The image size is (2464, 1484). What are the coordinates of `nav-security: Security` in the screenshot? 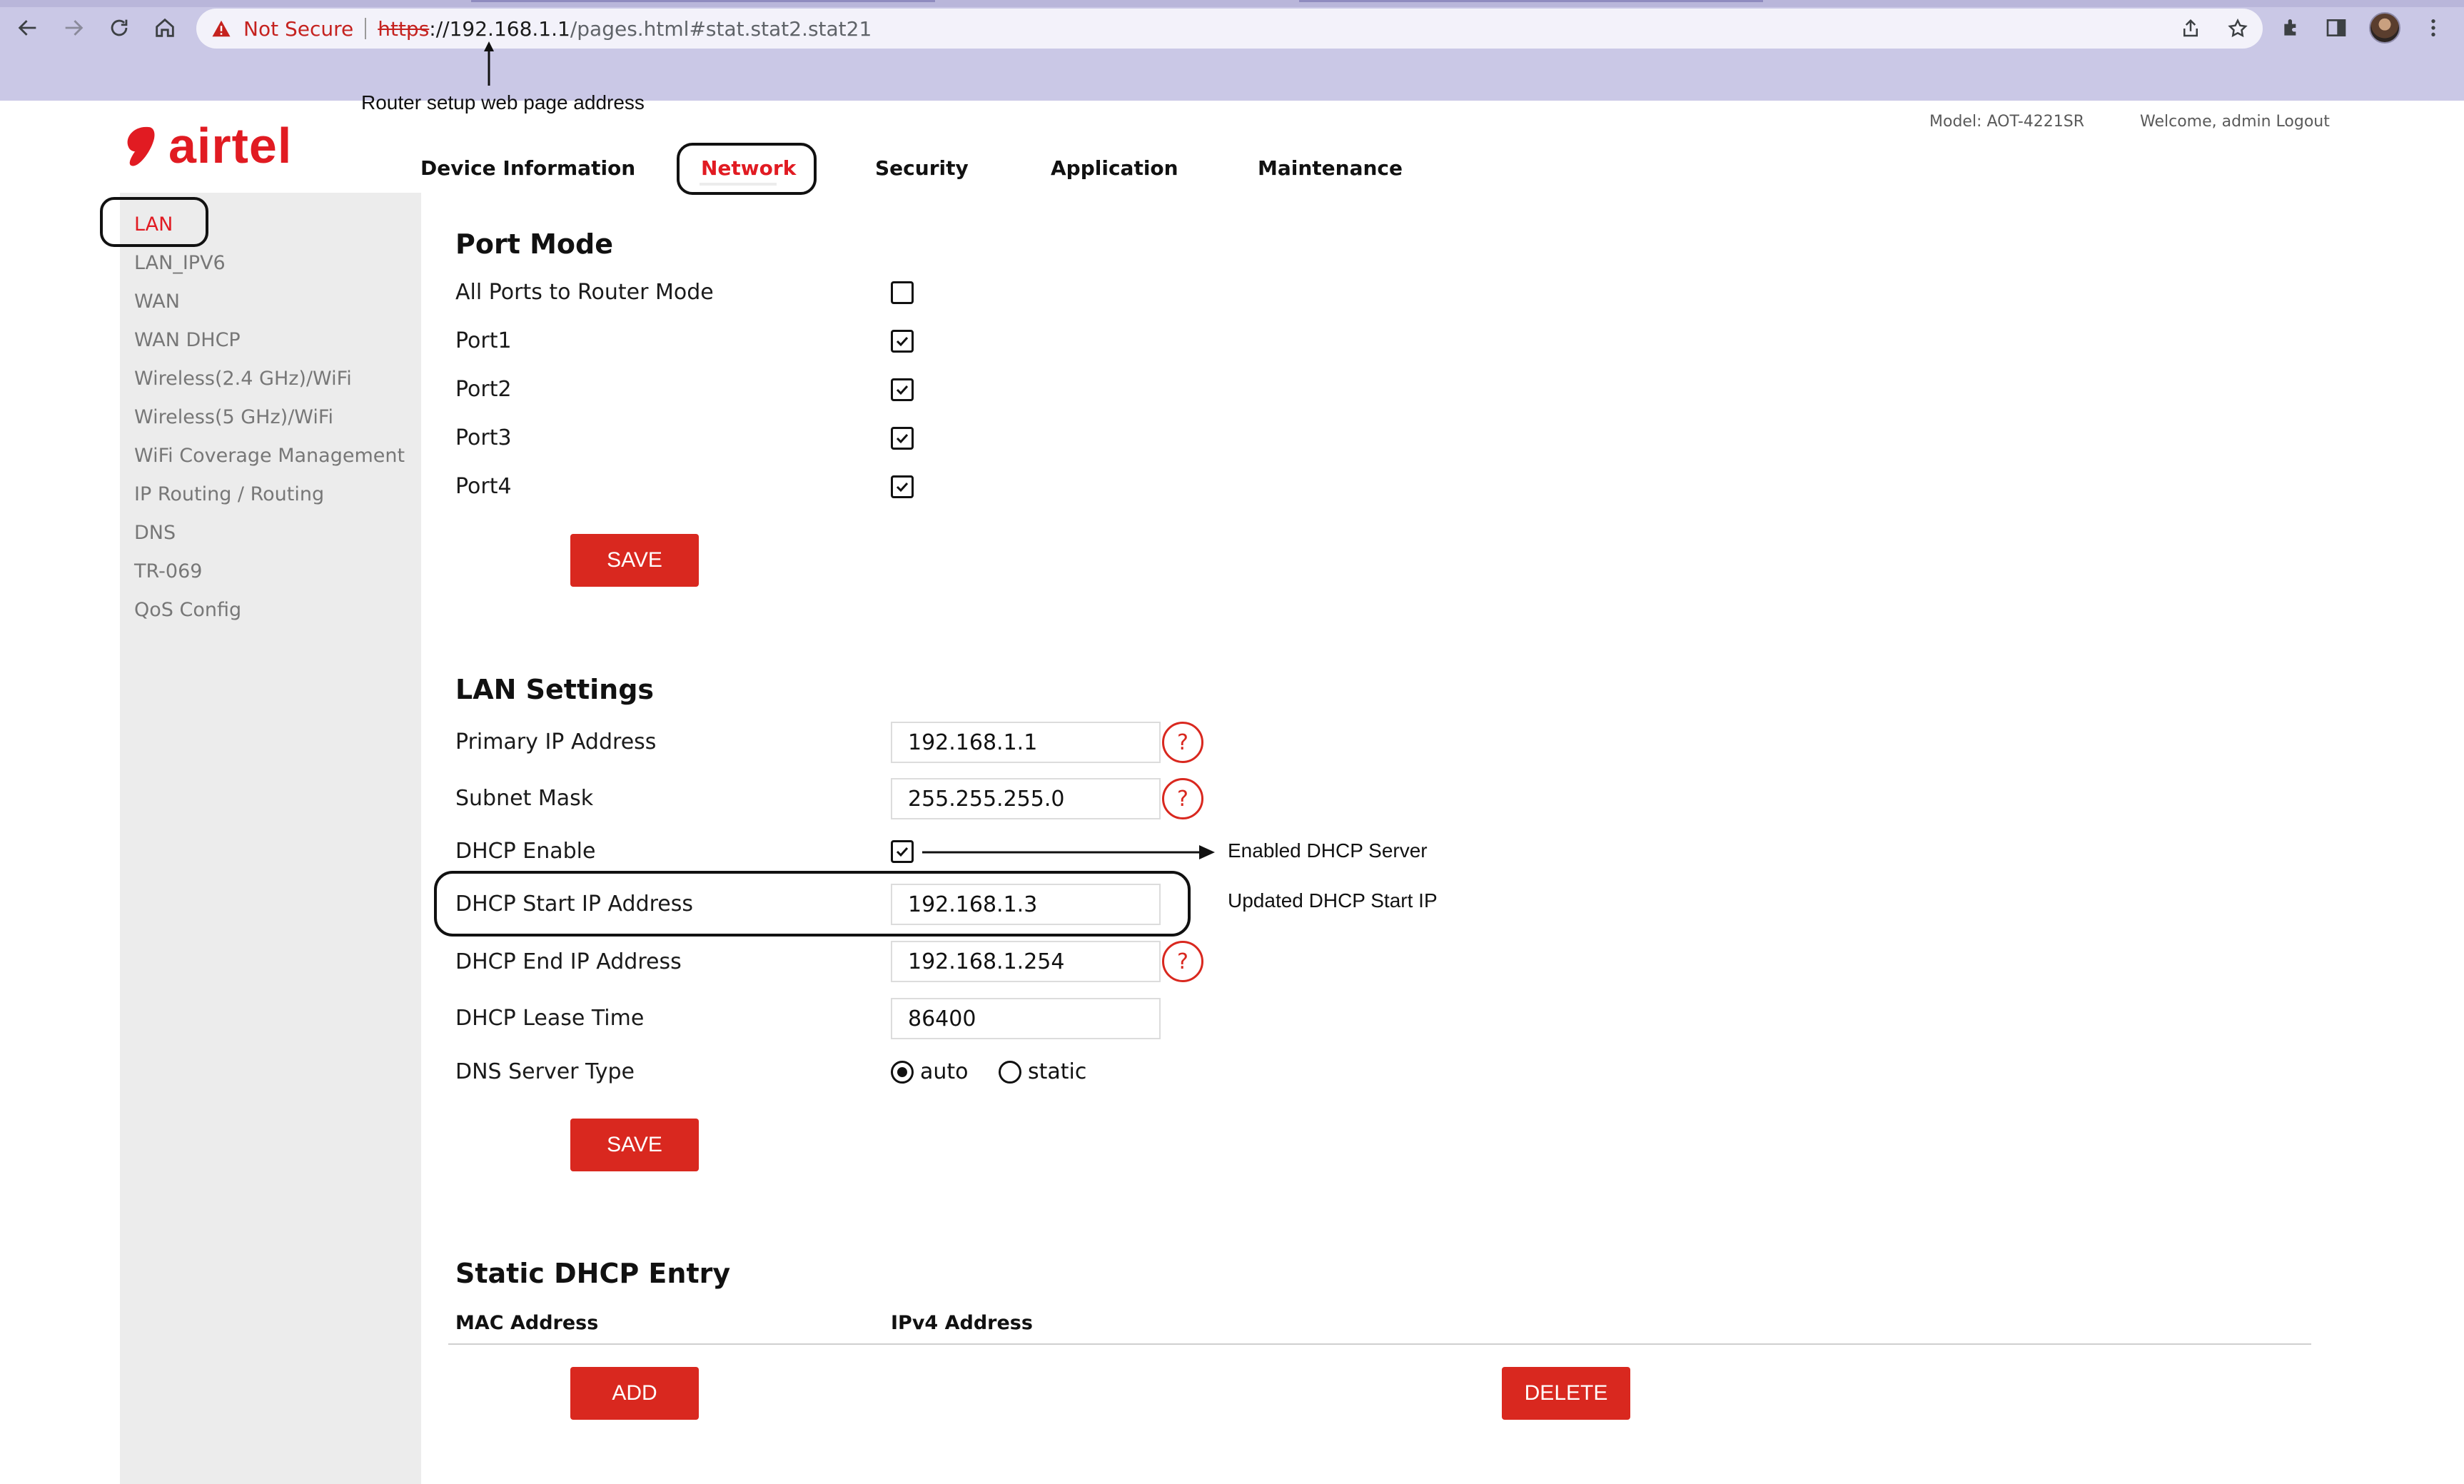 It's located at (922, 168).